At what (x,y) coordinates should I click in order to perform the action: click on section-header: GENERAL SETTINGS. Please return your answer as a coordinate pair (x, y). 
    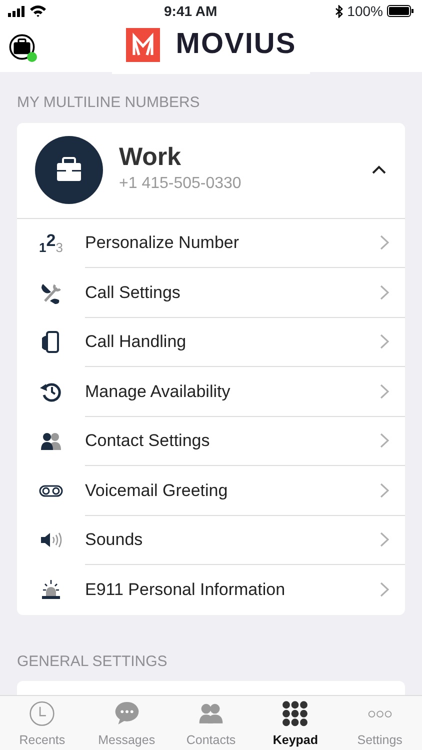
    Looking at the image, I should click on (92, 662).